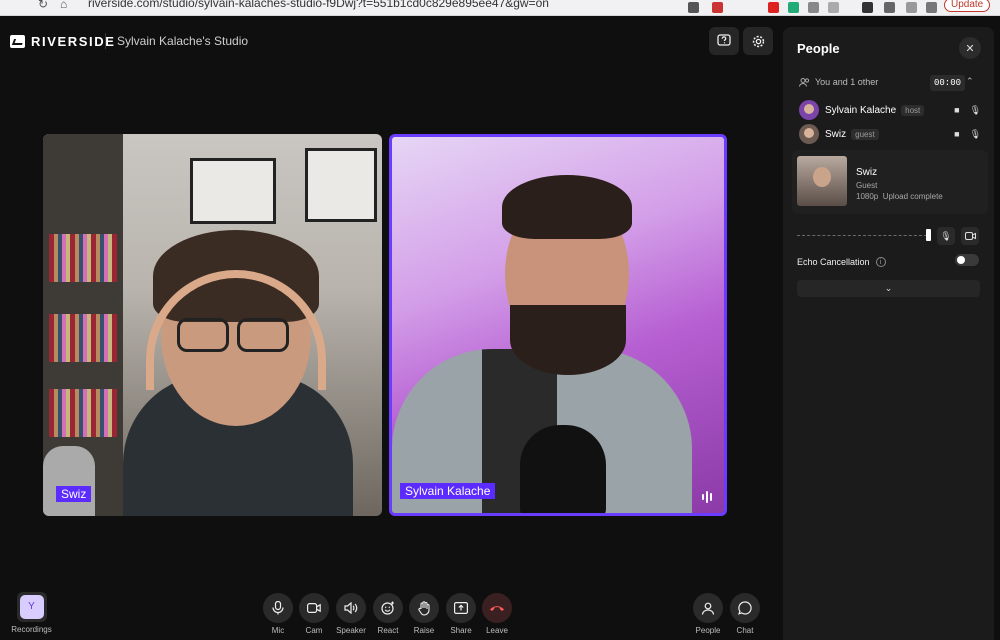 The height and width of the screenshot is (640, 1000). What do you see at coordinates (912, 196) in the screenshot?
I see `upload-status: Upload complete` at bounding box center [912, 196].